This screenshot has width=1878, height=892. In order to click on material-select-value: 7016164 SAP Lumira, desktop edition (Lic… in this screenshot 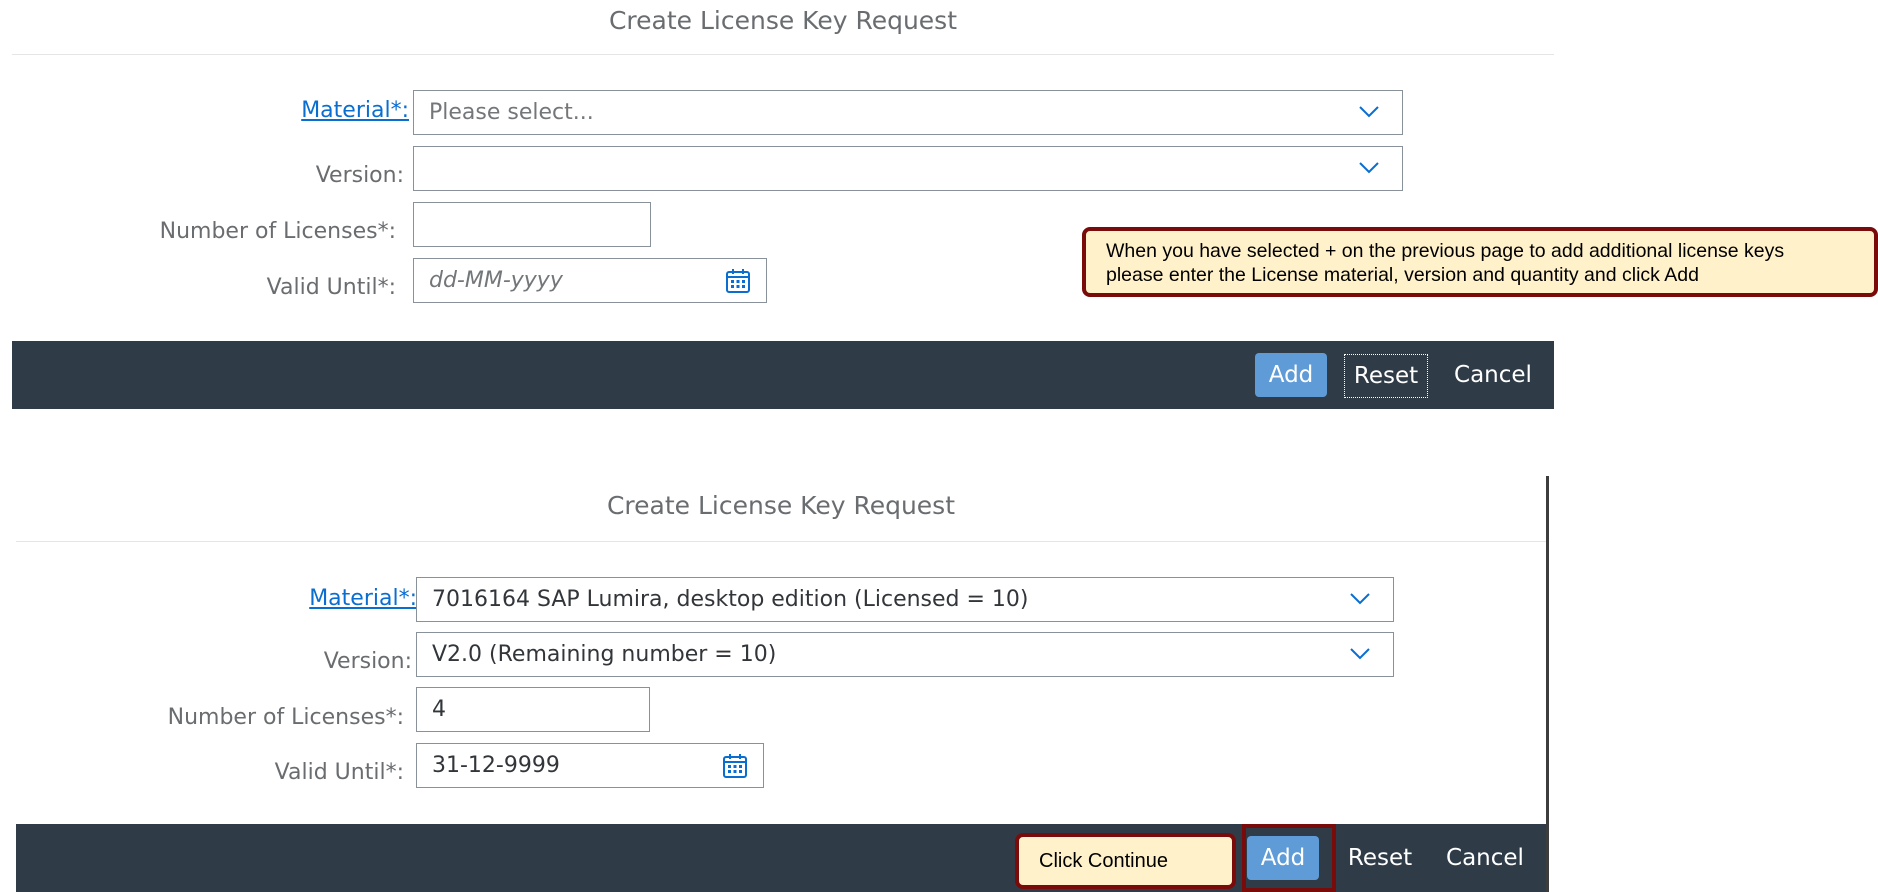, I will do `click(730, 599)`.